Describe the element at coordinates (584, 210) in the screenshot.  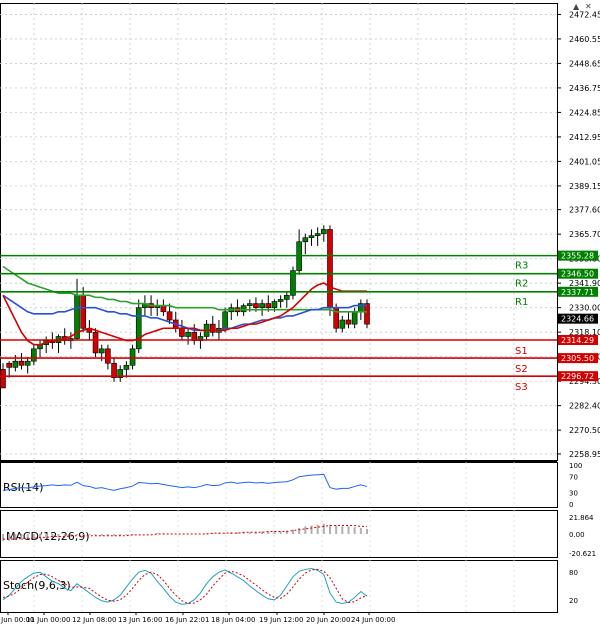
I see `price-tick-label: 2377.60` at that location.